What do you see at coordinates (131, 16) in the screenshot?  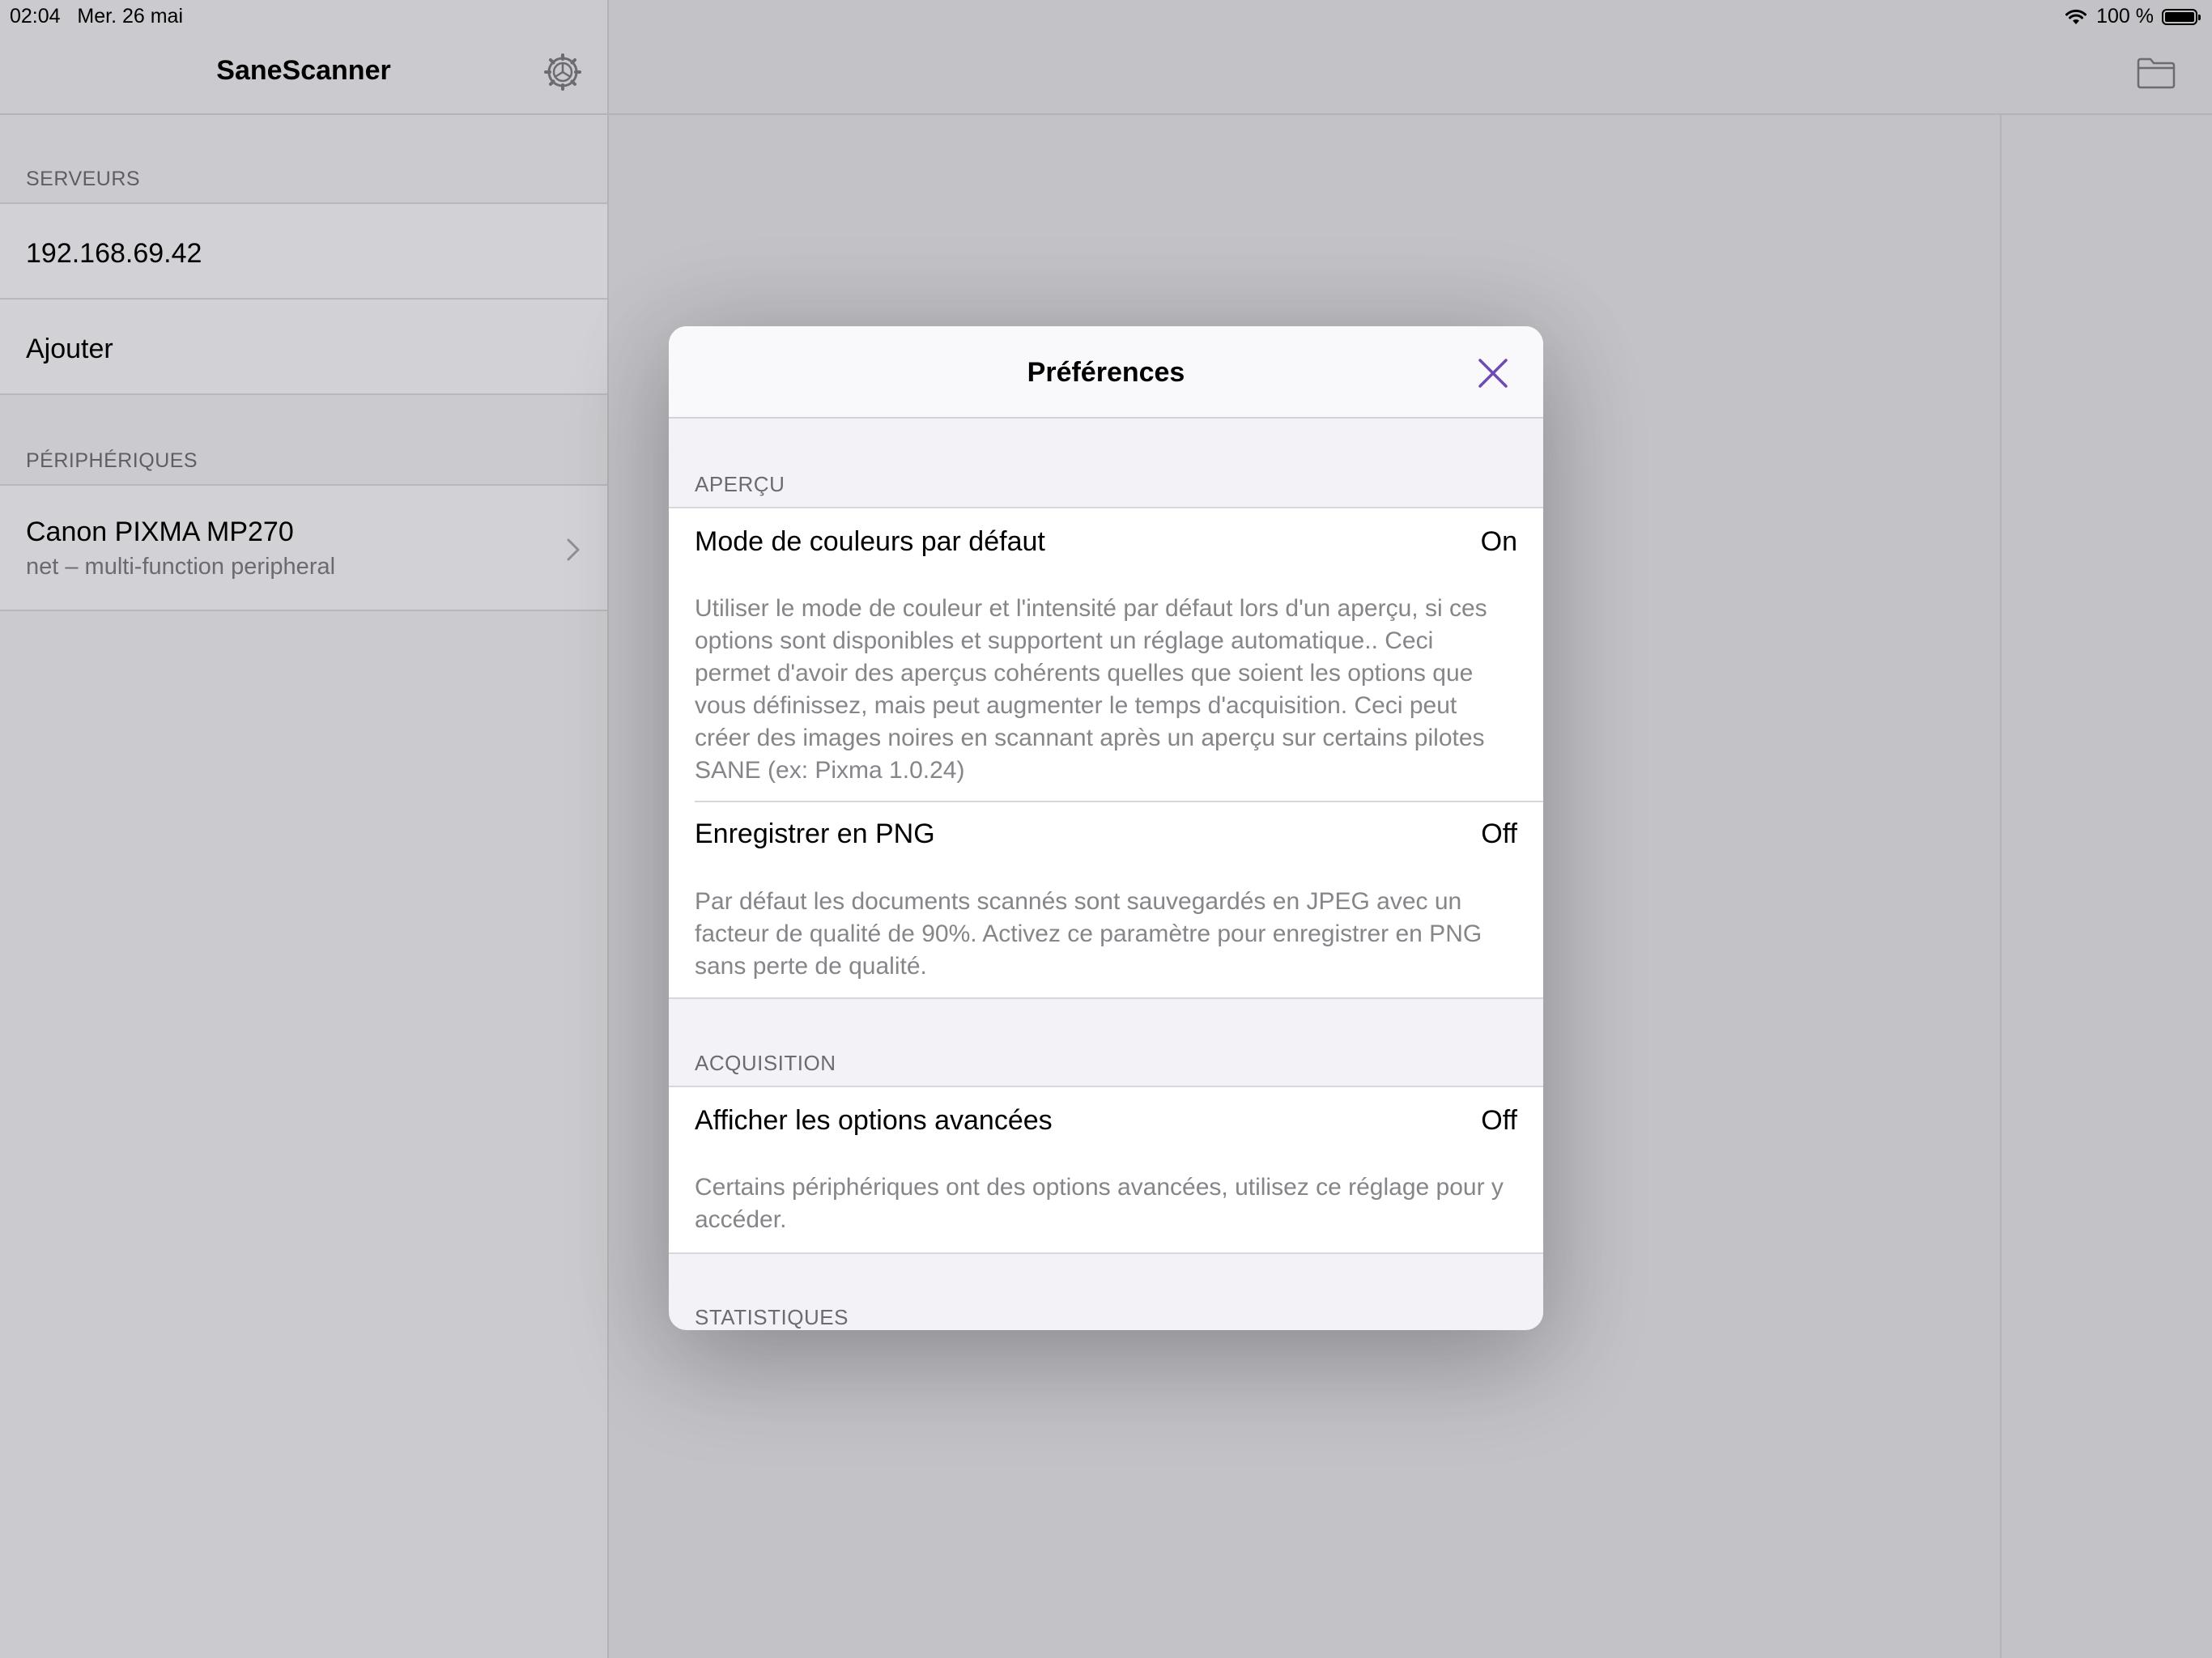 I see `status-date: Mer. 26 mai` at bounding box center [131, 16].